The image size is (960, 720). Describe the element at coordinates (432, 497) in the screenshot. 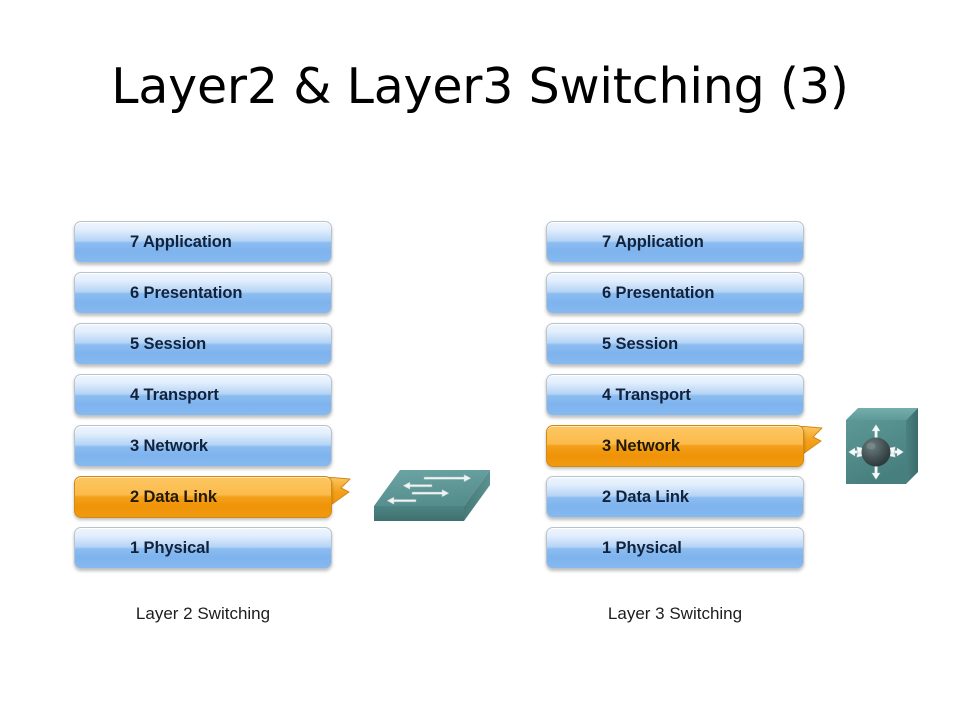

I see `layer2-switch-icon` at that location.